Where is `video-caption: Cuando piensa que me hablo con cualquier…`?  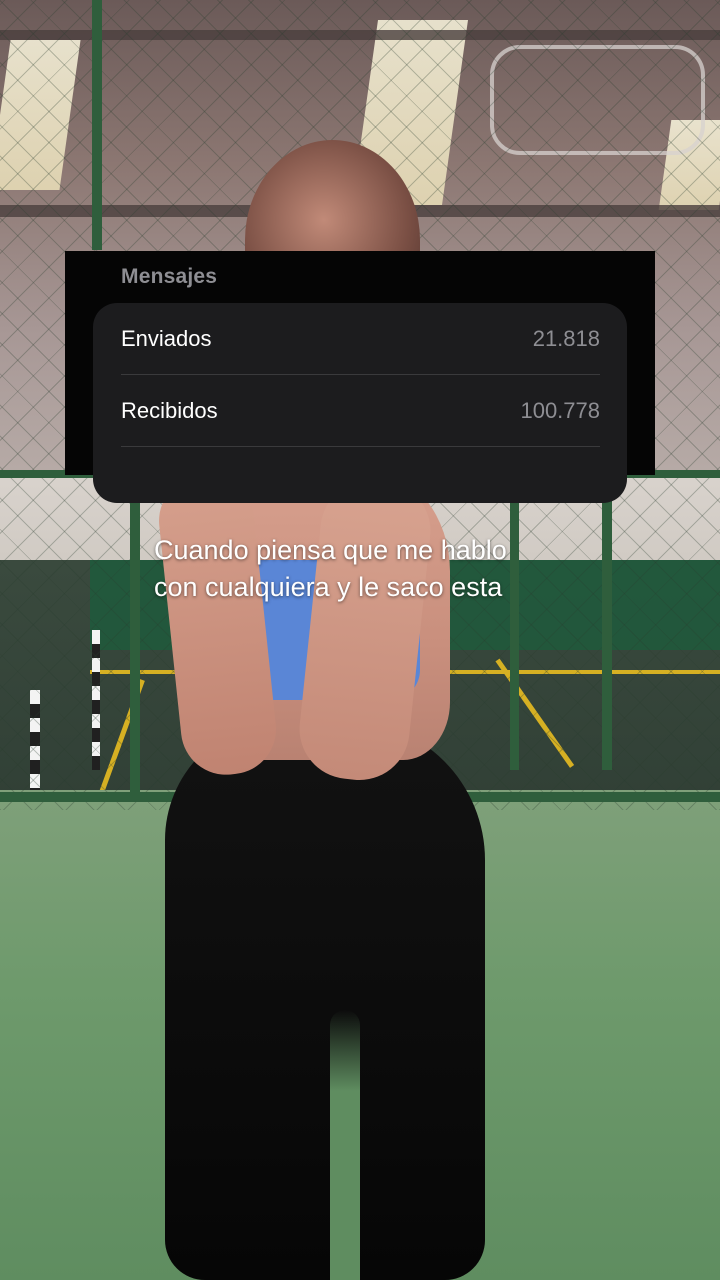 video-caption: Cuando piensa que me hablo con cualquier… is located at coordinates (330, 568).